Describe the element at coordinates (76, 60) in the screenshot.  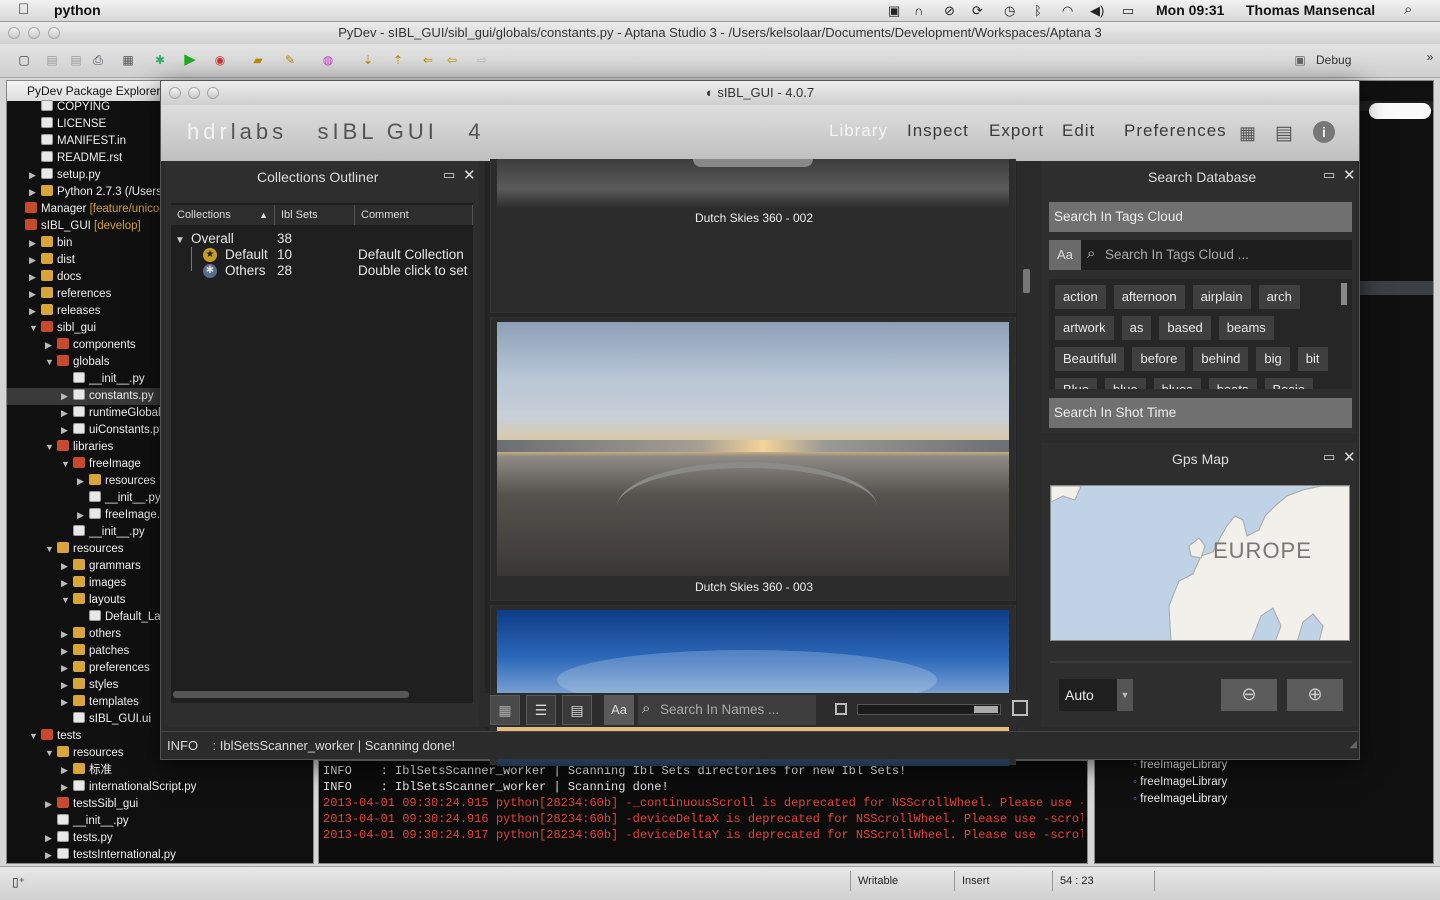
I see `save-all-icon: ▤` at that location.